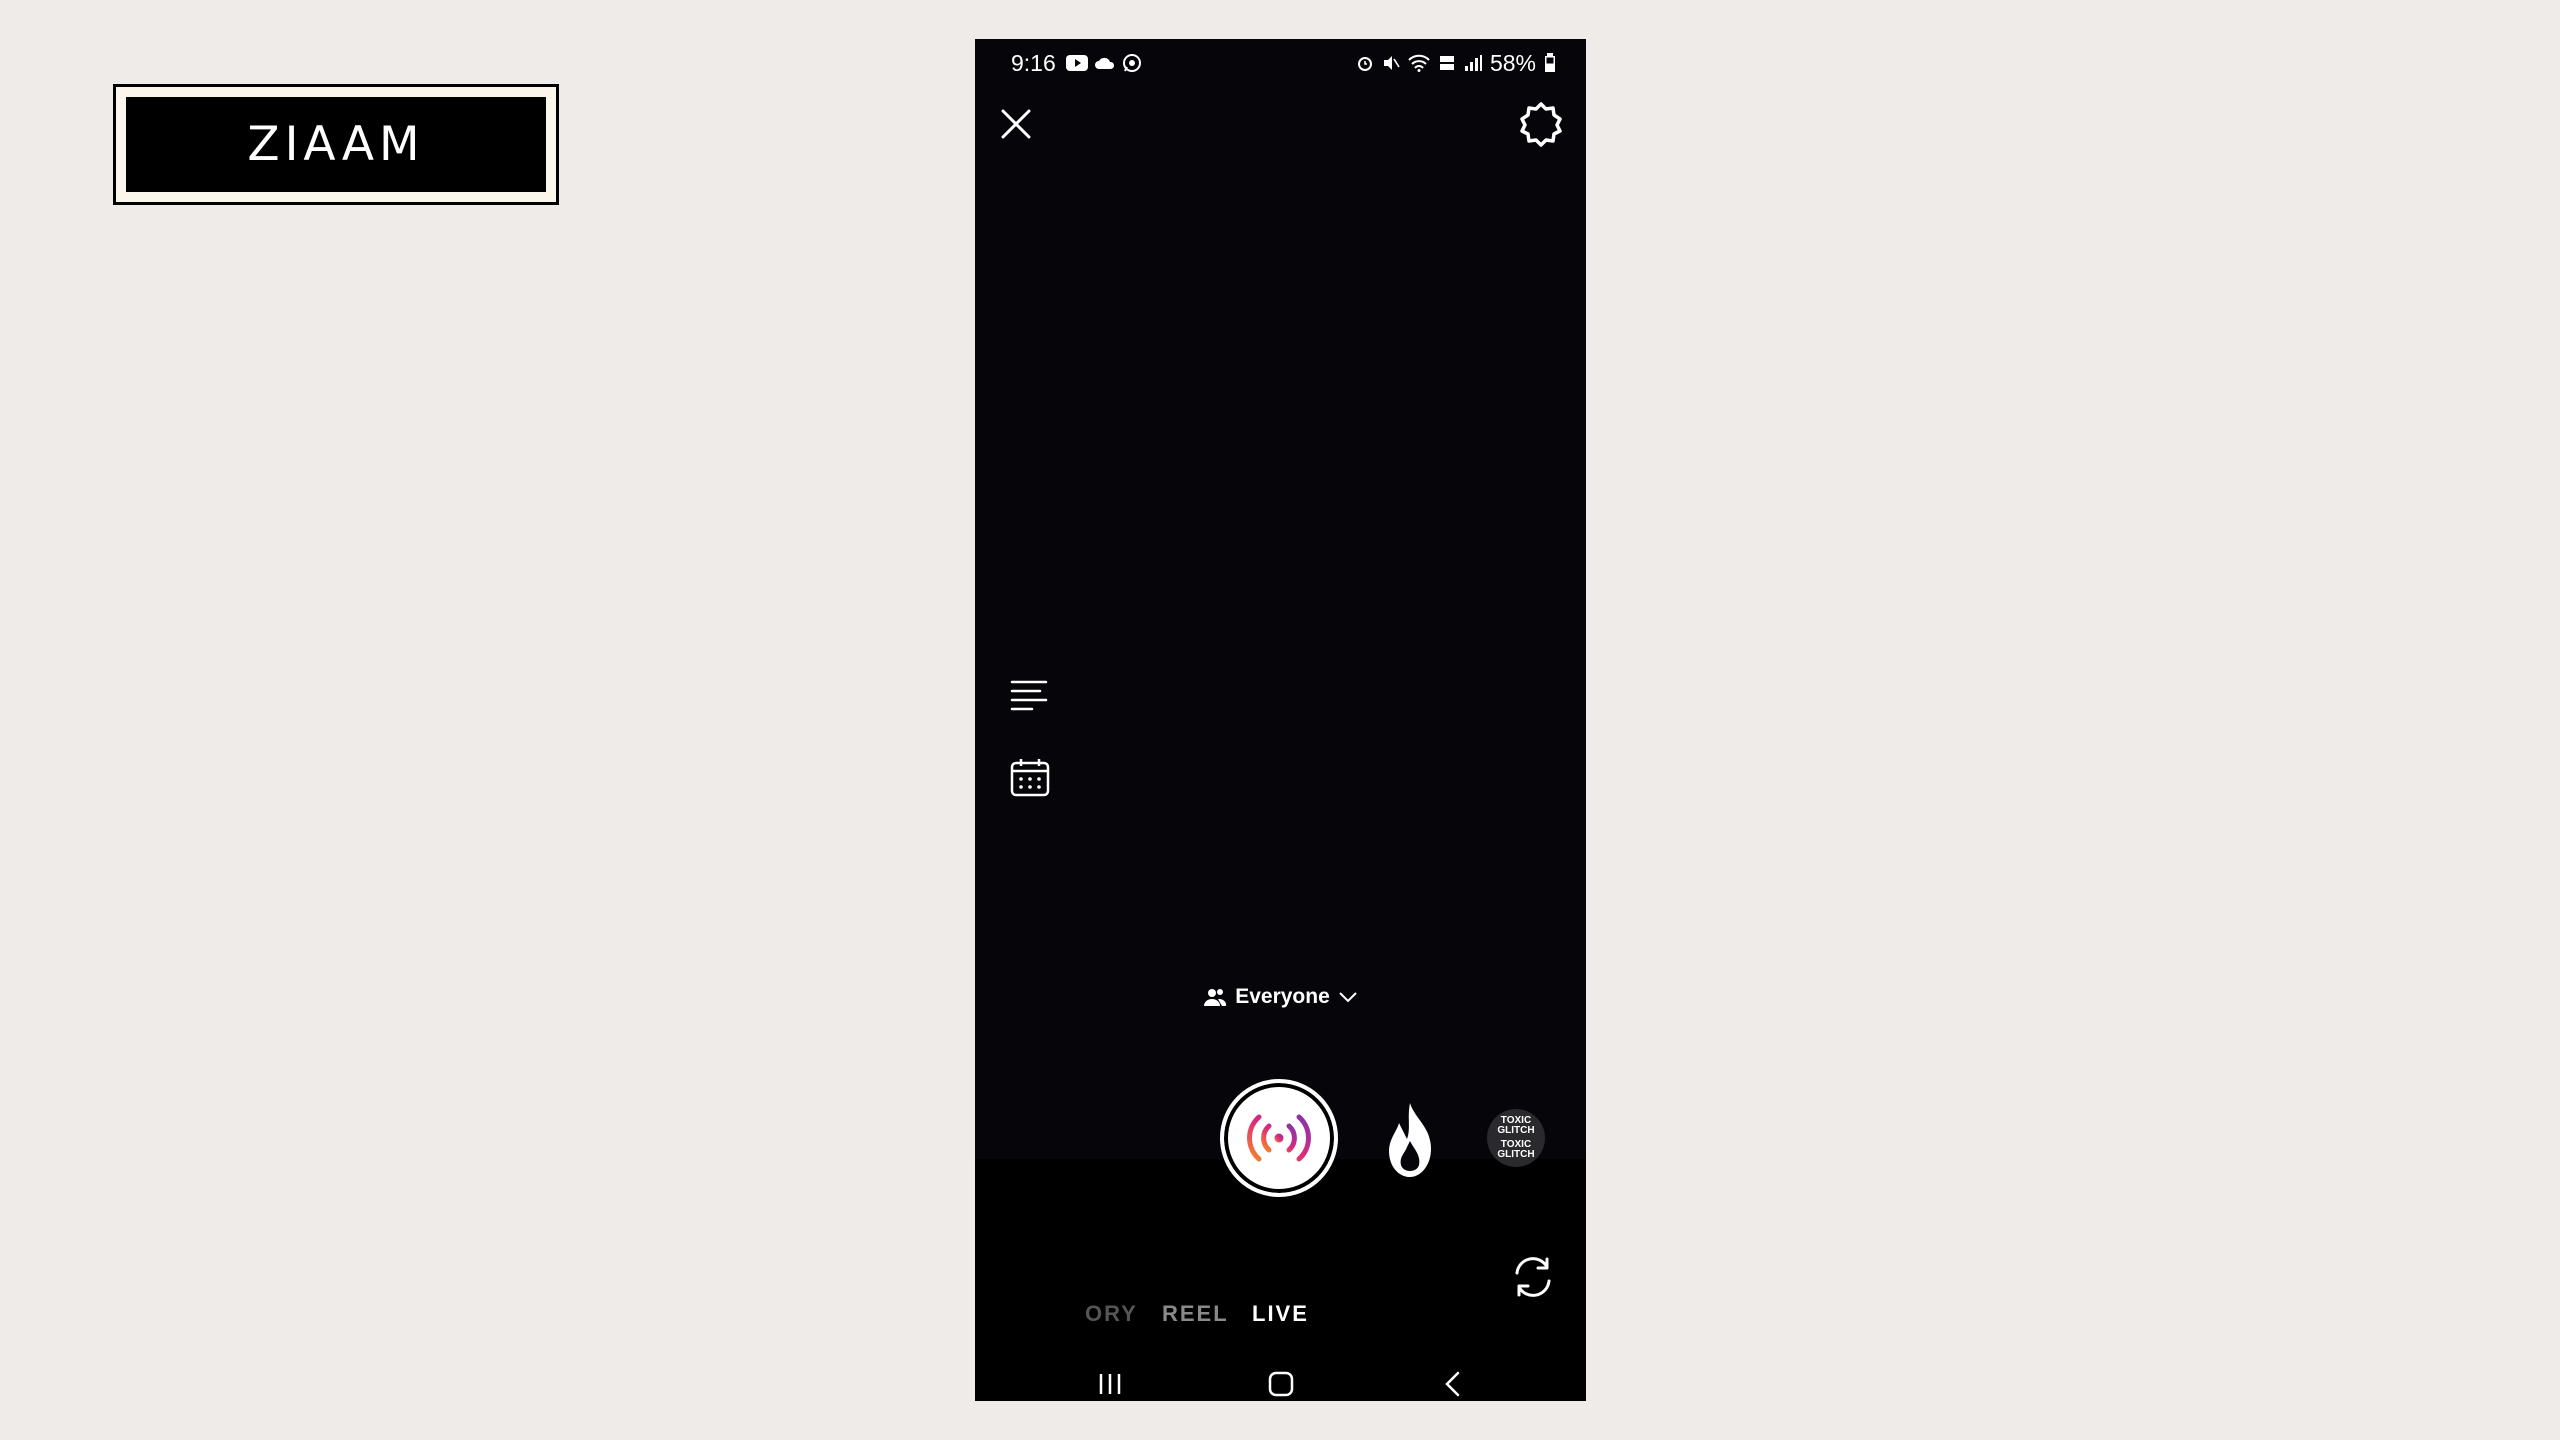 This screenshot has height=1440, width=2560. I want to click on go-live-button, so click(1279, 1138).